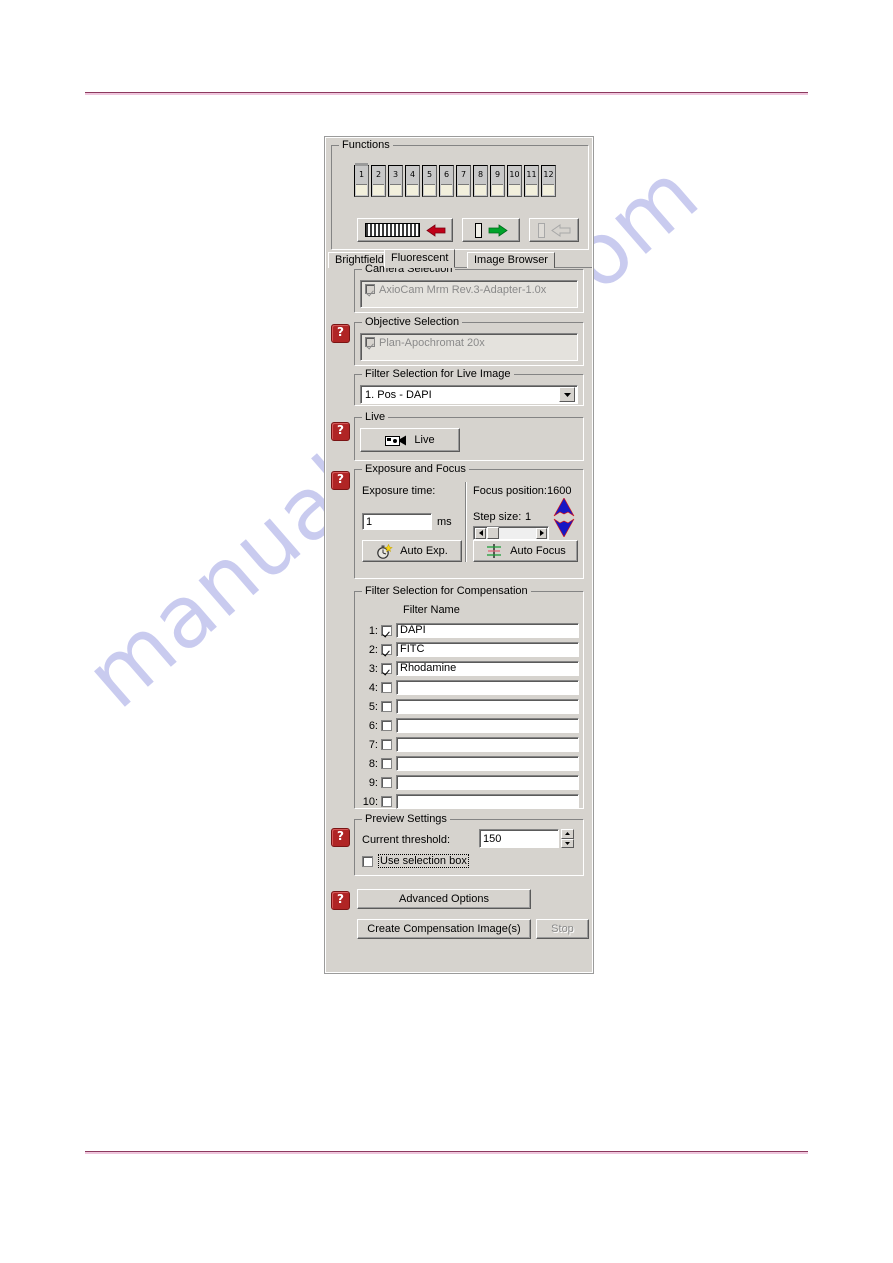  Describe the element at coordinates (444, 522) in the screenshot. I see `exposure-time-unit: ms` at that location.